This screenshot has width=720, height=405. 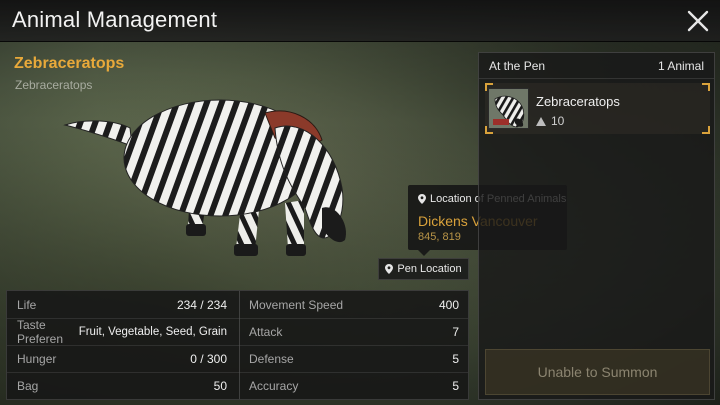 I want to click on pen-animal-level: 10, so click(x=558, y=121).